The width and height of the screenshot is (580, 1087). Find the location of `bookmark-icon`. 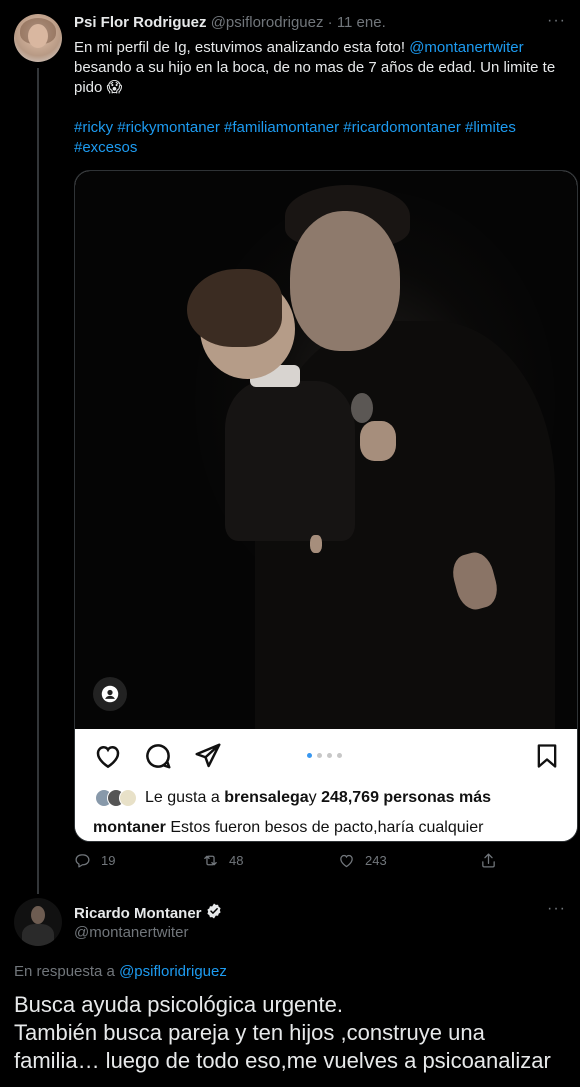

bookmark-icon is located at coordinates (547, 758).